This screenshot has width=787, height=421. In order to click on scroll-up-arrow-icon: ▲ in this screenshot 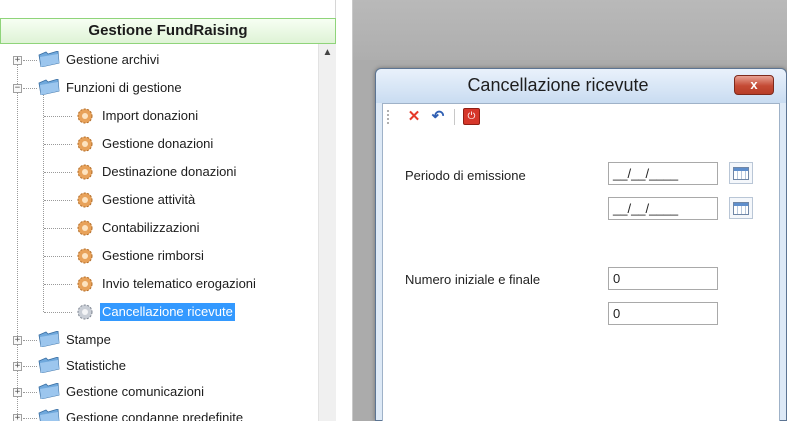, I will do `click(327, 52)`.